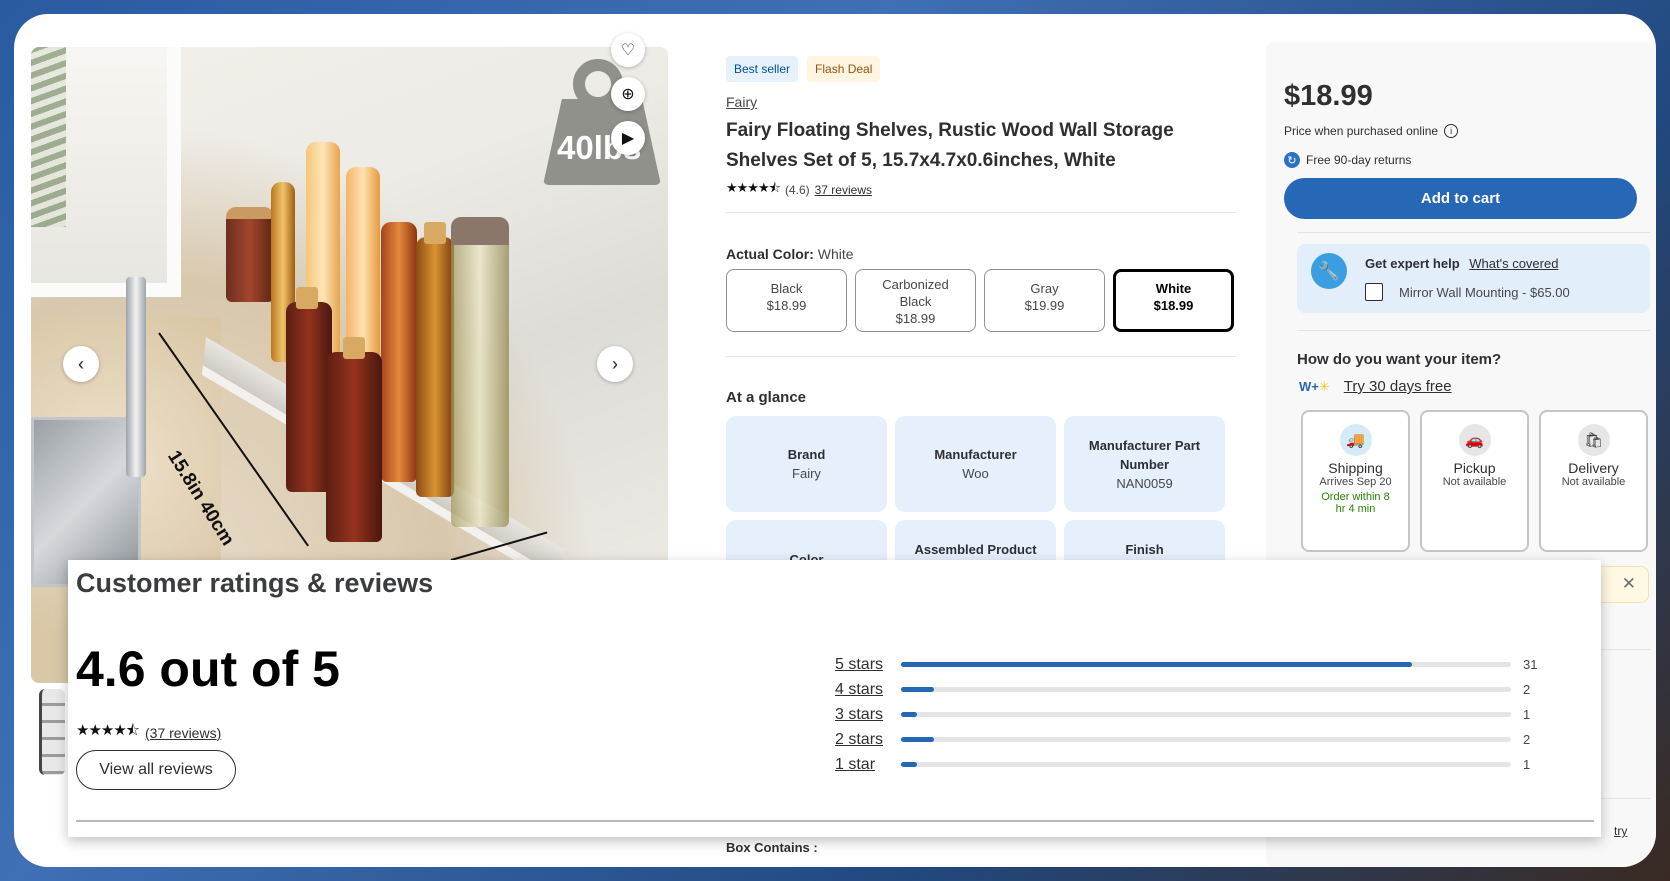 The image size is (1670, 881). I want to click on fulfillment-name: Delivery, so click(1593, 468).